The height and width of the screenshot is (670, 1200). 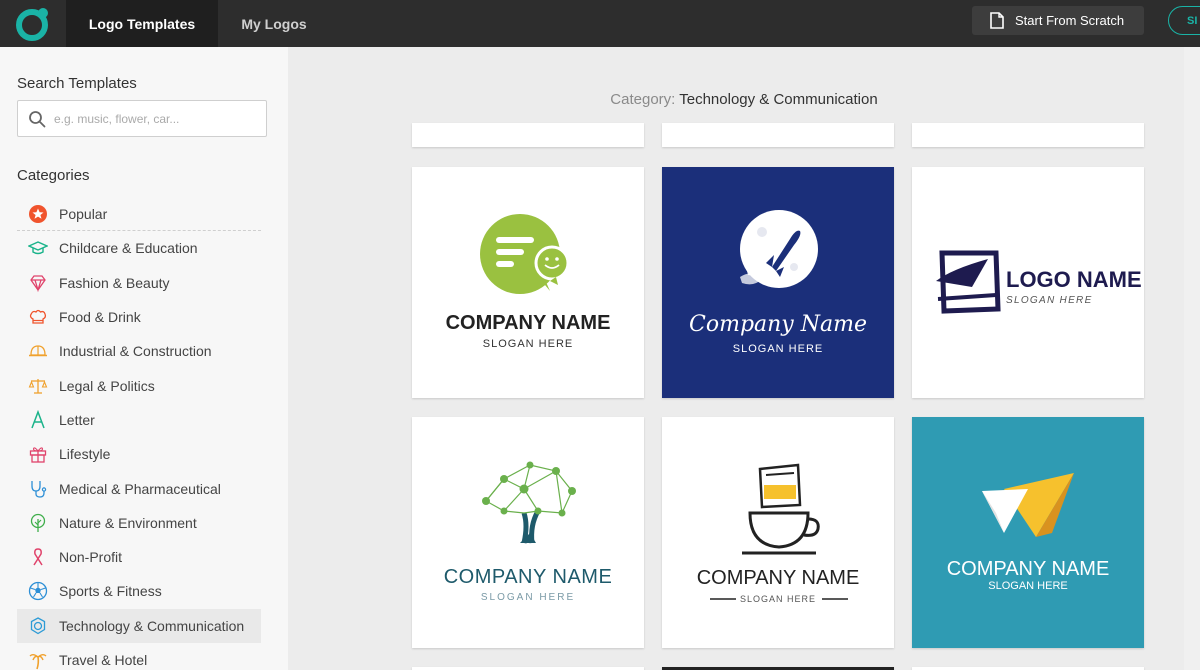 I want to click on tab-logo-templates: Logo Templates, so click(x=142, y=23).